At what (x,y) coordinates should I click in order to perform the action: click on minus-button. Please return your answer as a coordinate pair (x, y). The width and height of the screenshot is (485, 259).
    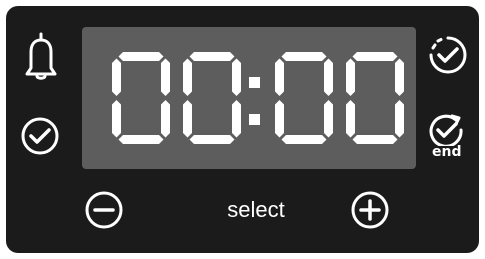
    Looking at the image, I should click on (104, 210).